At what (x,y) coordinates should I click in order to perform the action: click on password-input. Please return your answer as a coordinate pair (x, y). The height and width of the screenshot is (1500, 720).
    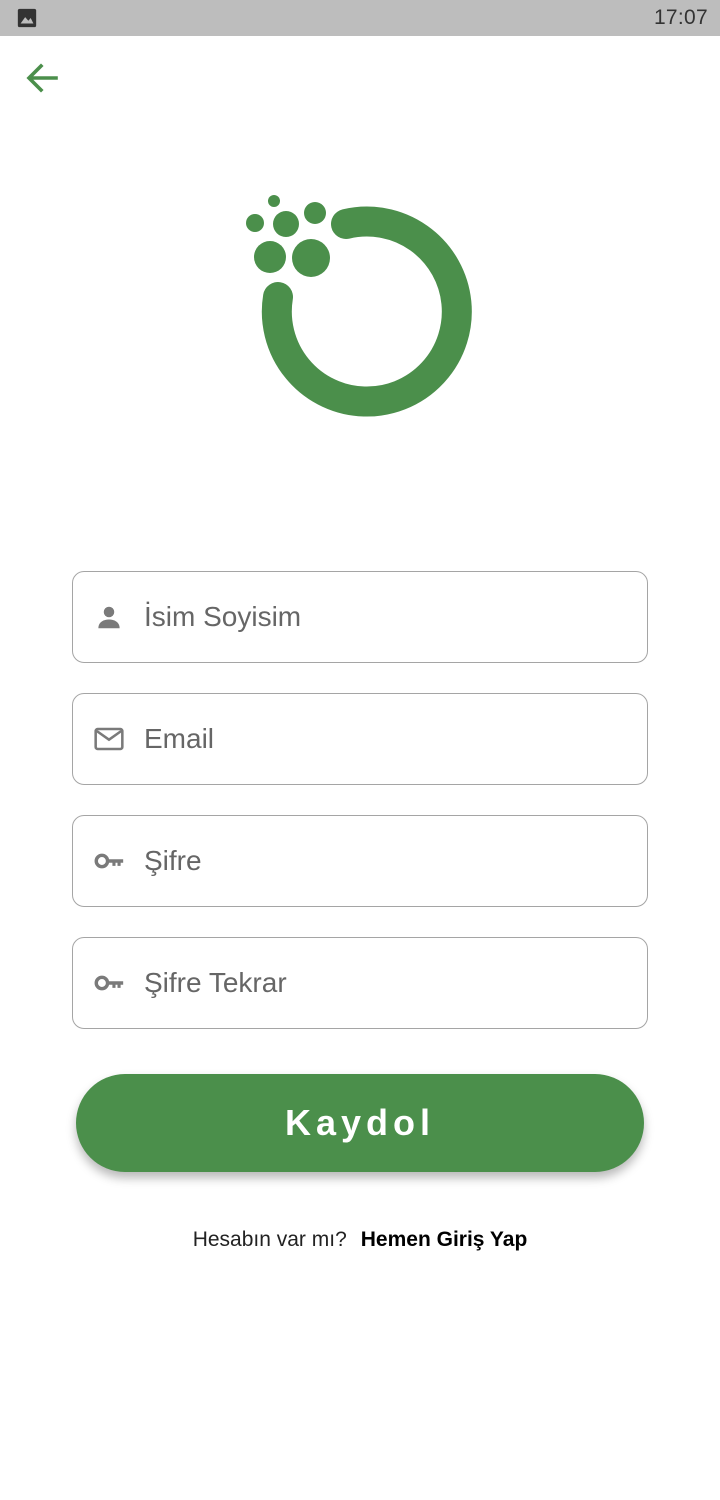
    Looking at the image, I should click on (374, 861).